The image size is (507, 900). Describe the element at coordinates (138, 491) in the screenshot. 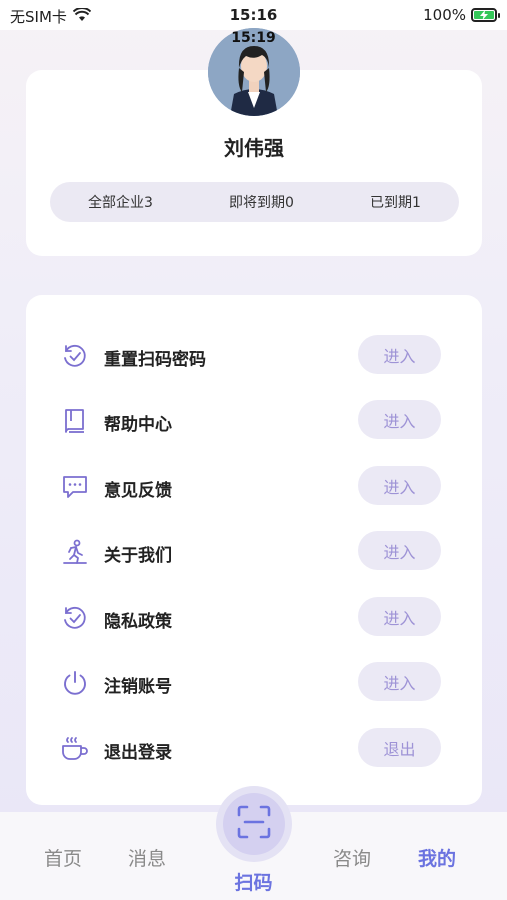

I see `menu-item-label: 意见反馈` at that location.